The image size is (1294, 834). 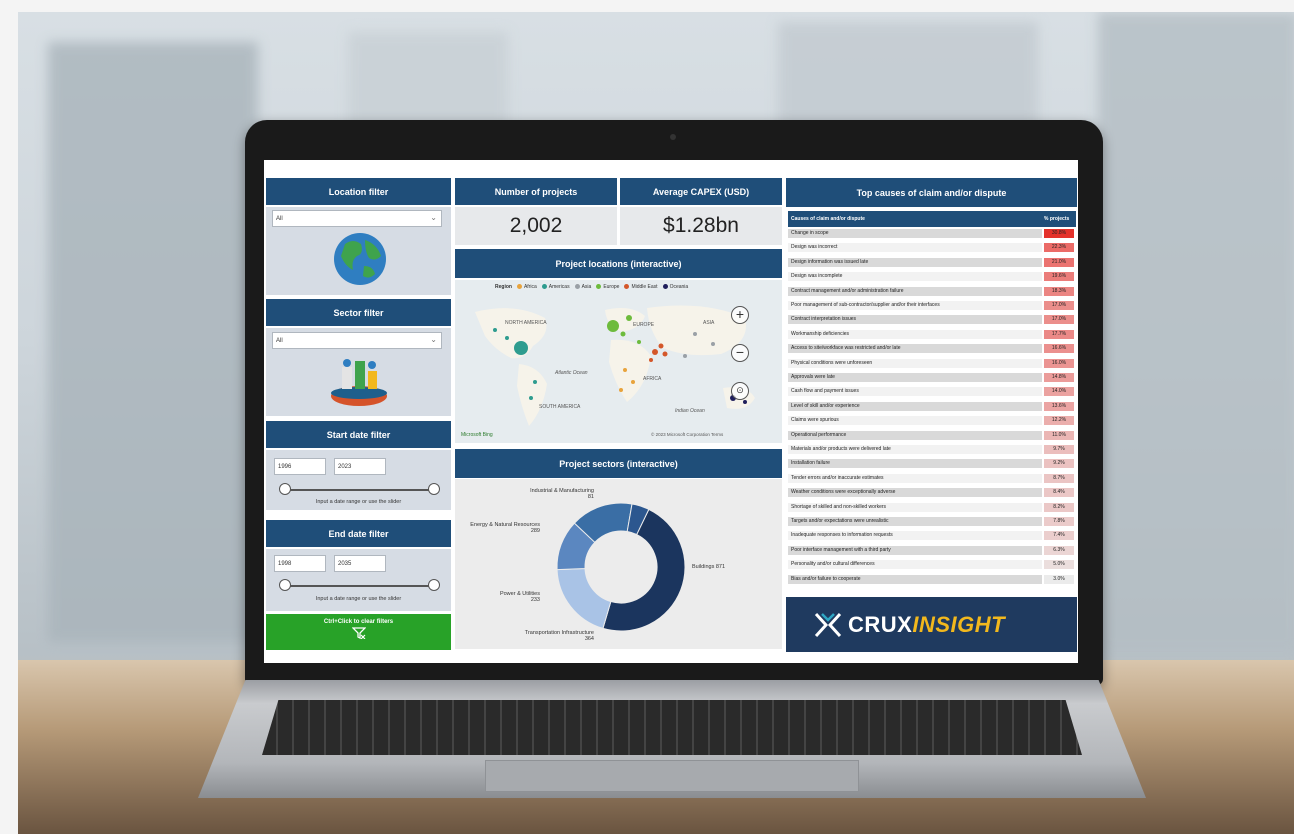 What do you see at coordinates (560, 407) in the screenshot?
I see `map-label-south-america: SOUTH AMERICA` at bounding box center [560, 407].